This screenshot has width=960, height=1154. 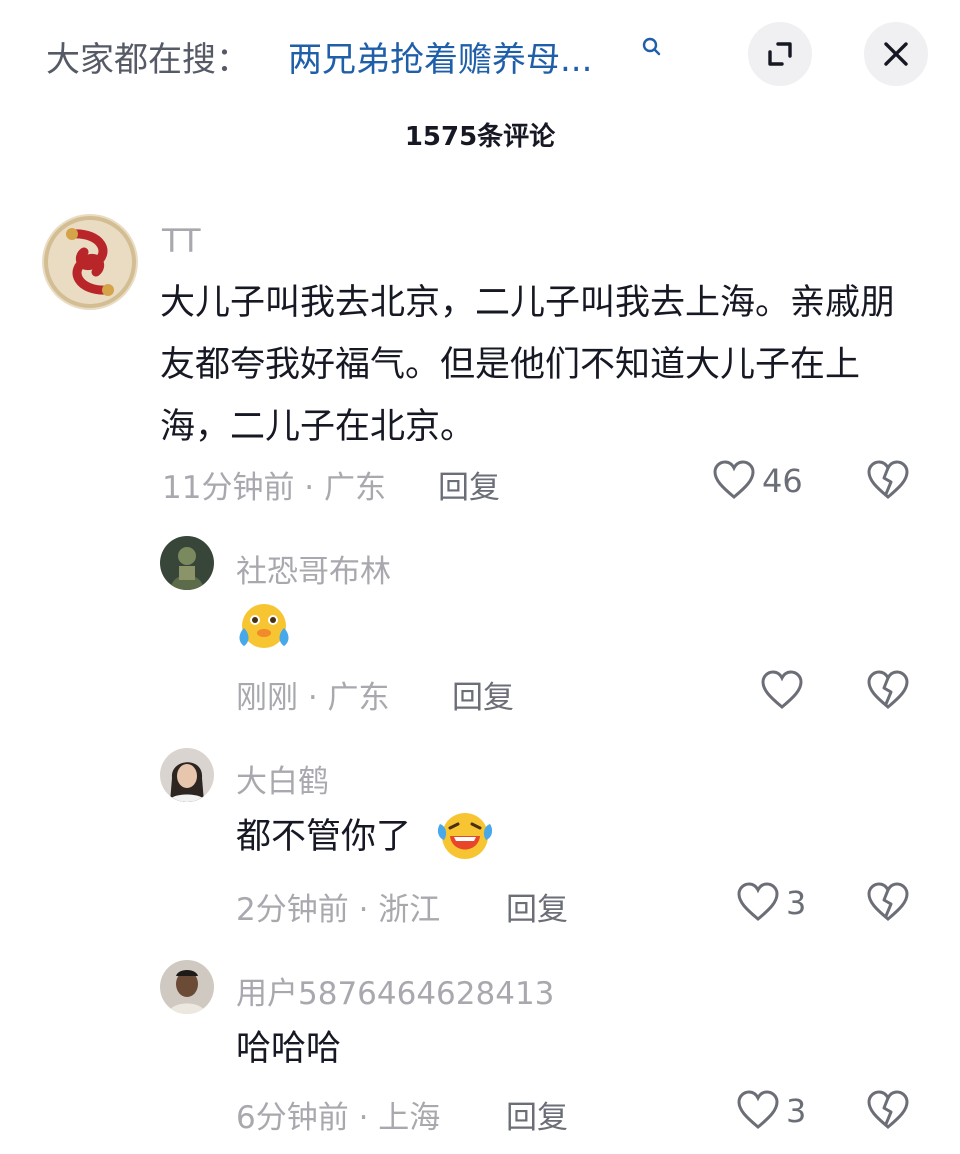 I want to click on comment-text: 哈哈哈, so click(x=289, y=1049).